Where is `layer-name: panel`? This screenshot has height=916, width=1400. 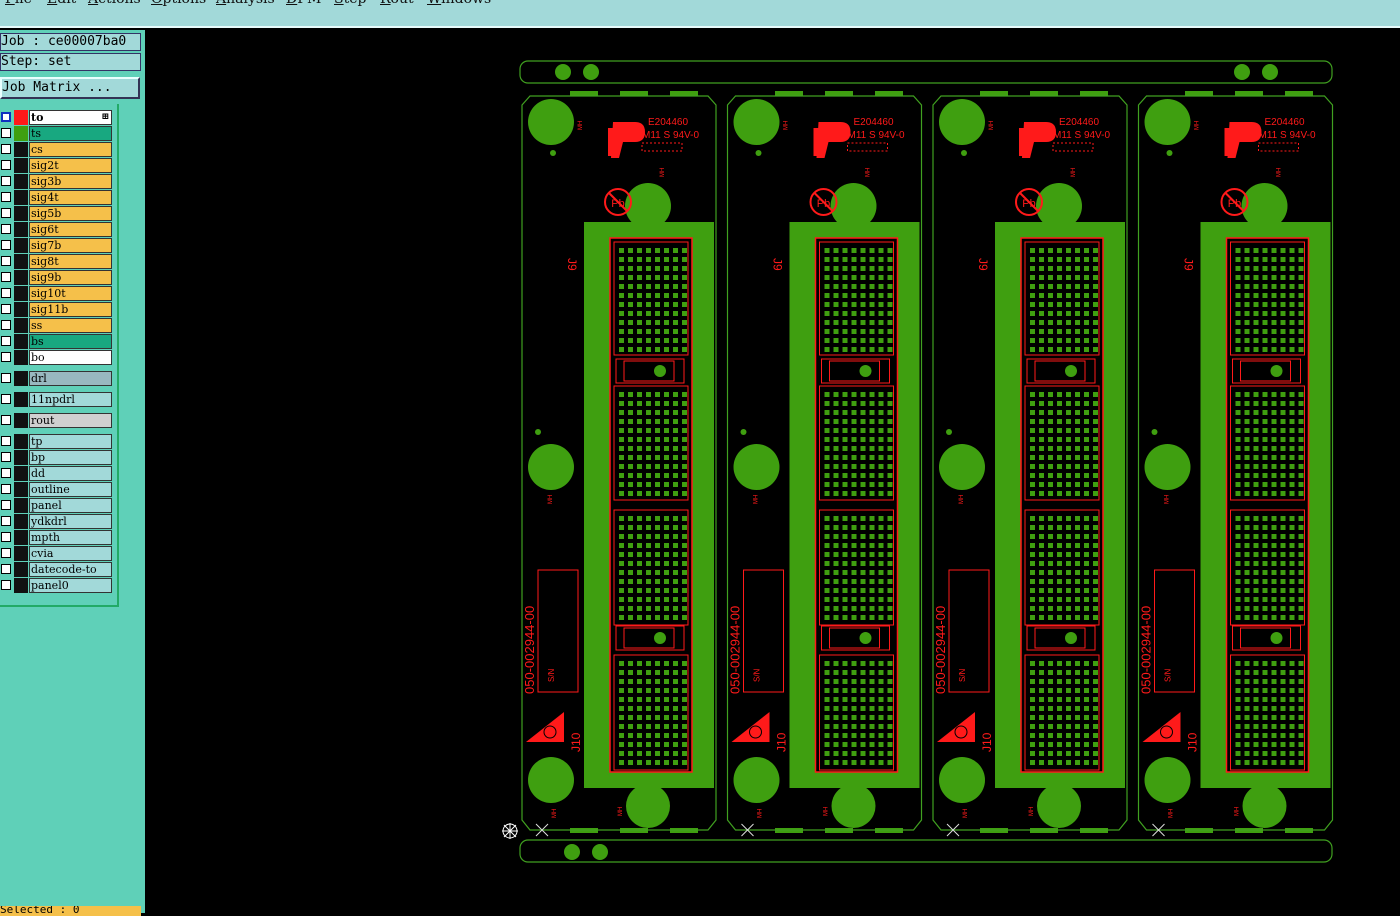 layer-name: panel is located at coordinates (70, 505).